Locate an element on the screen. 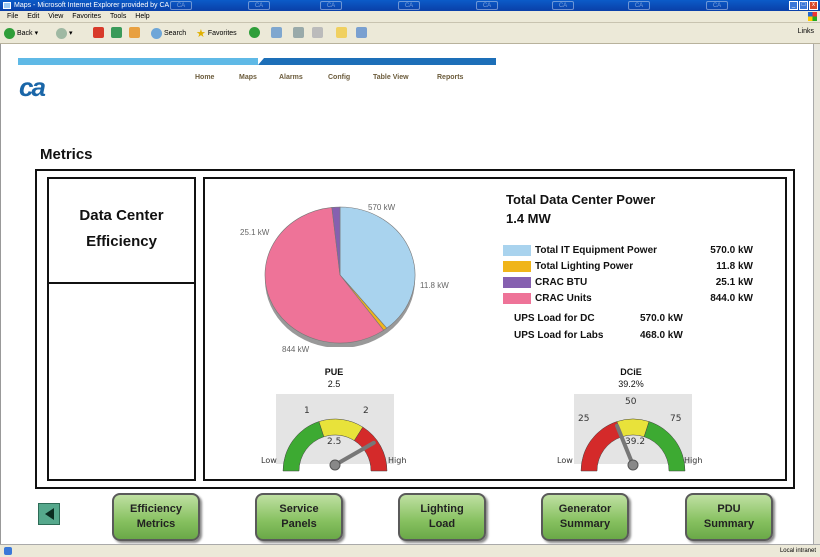 The image size is (820, 557). nav-table-view: Table View is located at coordinates (391, 77).